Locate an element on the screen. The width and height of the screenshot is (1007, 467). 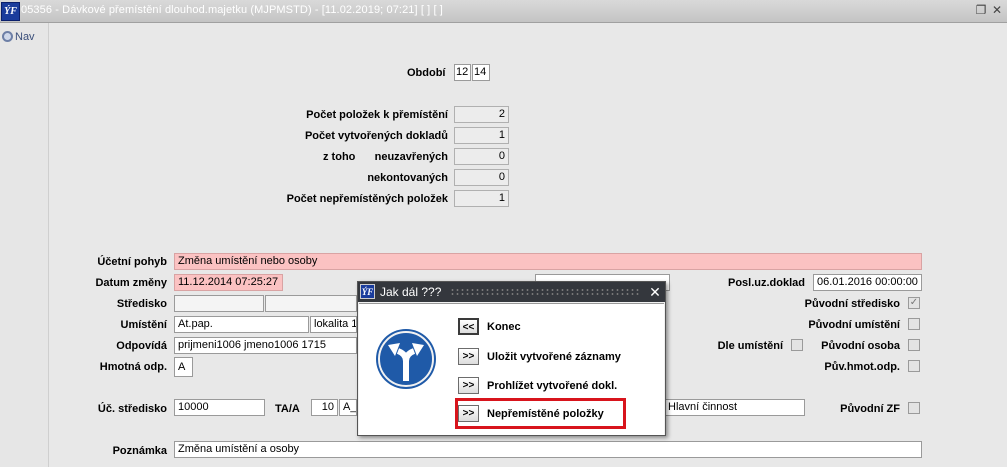
pocet-nepremistenych-label: Počet nepřemístěných položek is located at coordinates (367, 199).